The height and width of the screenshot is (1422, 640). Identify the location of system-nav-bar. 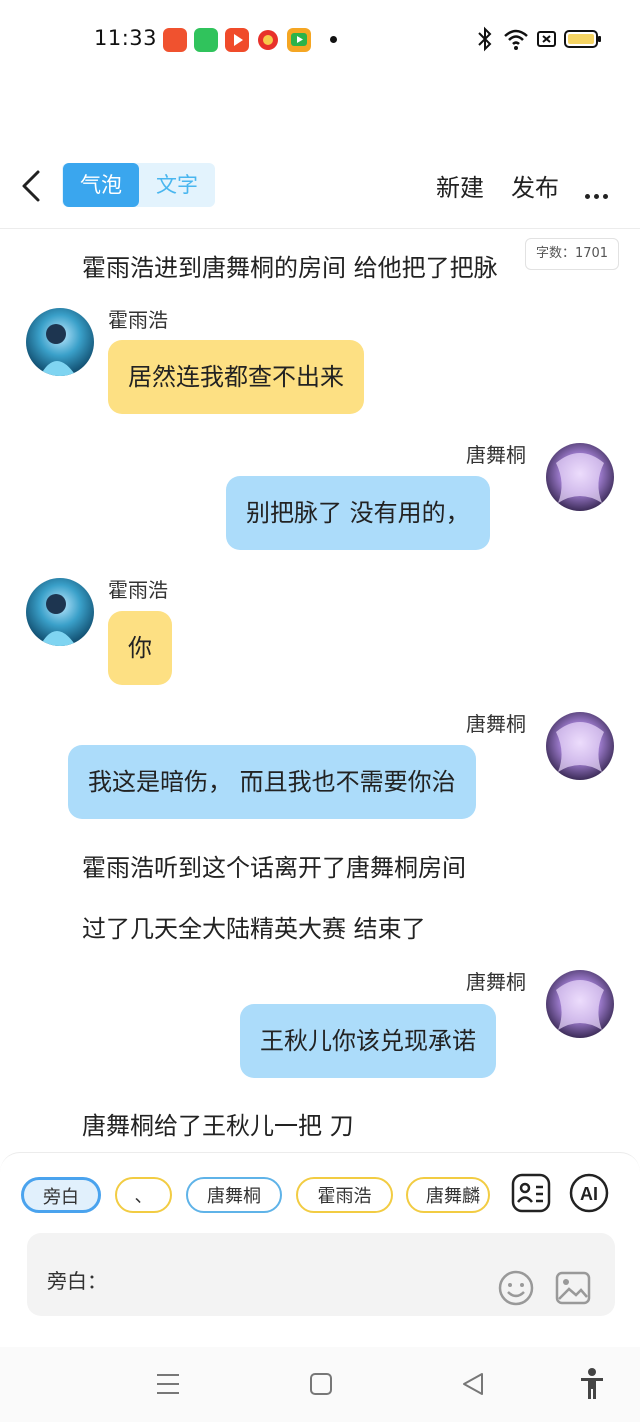
(320, 1384).